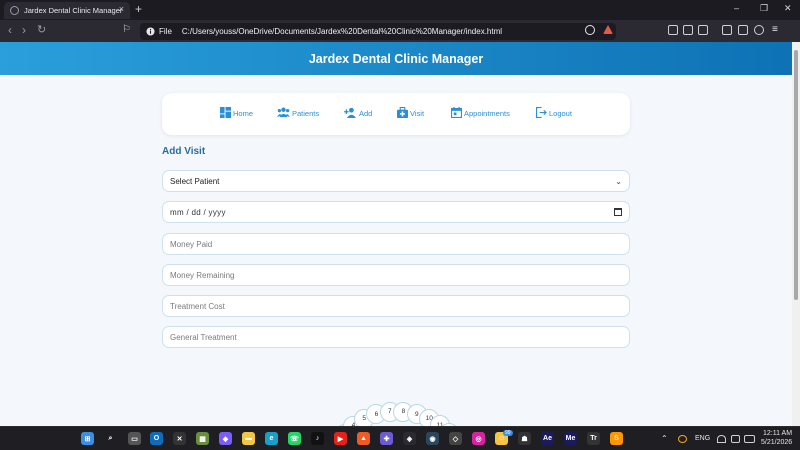  I want to click on nav-add: Add, so click(358, 112).